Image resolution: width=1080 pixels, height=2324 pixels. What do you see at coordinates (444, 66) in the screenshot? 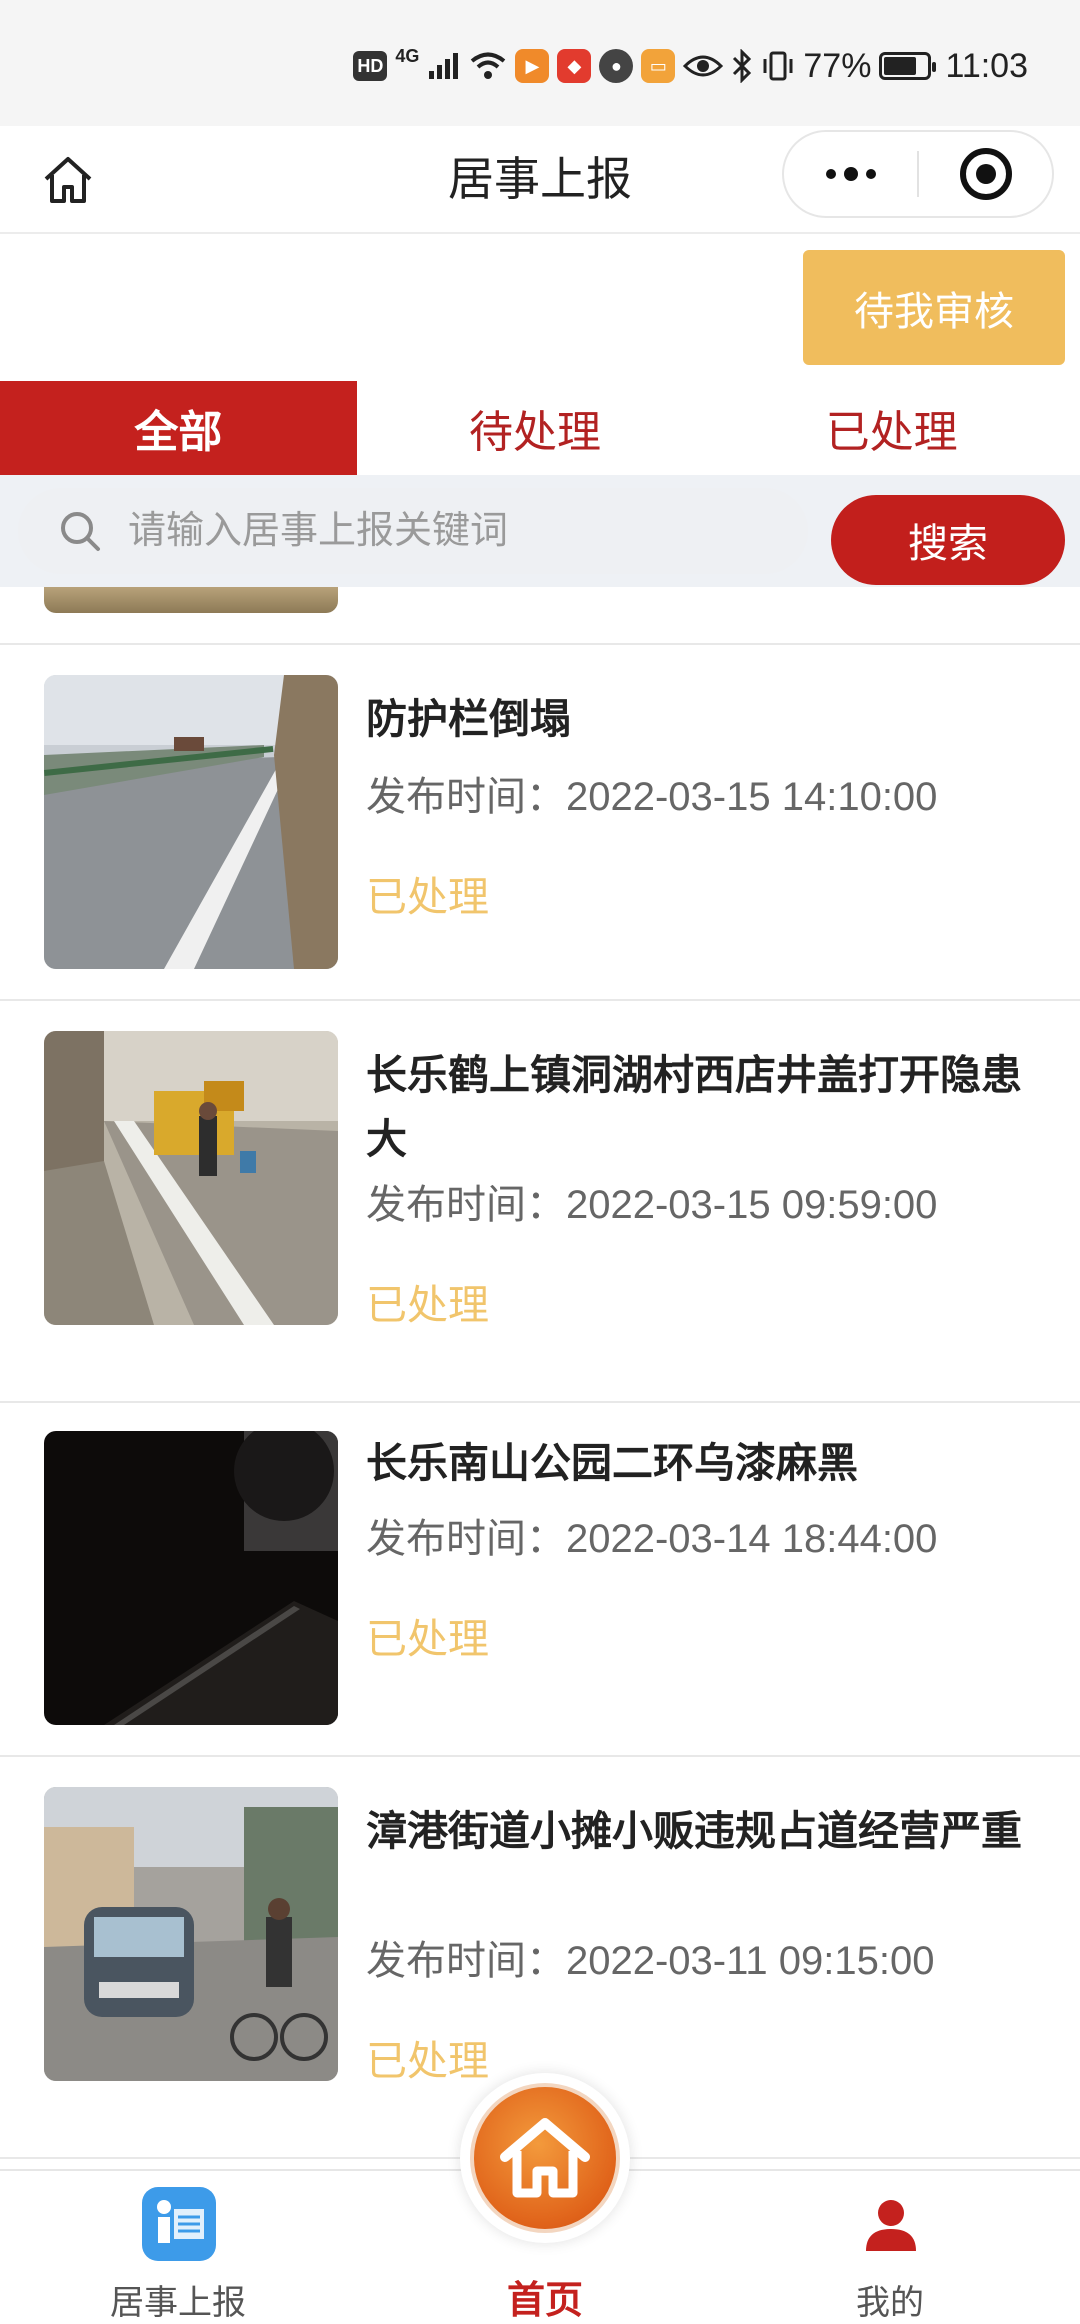
I see `signal-icon` at bounding box center [444, 66].